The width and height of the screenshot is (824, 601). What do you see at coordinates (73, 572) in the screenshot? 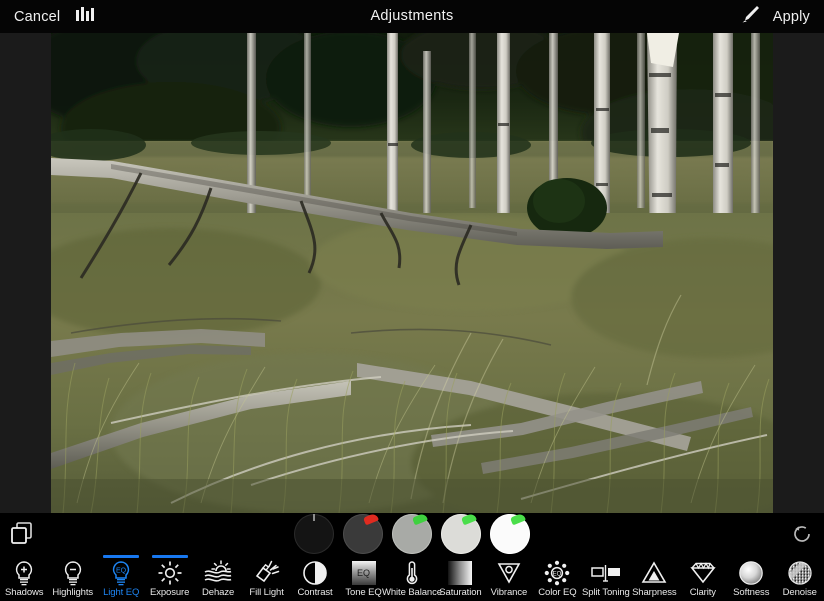
I see `bulb-minus-icon` at bounding box center [73, 572].